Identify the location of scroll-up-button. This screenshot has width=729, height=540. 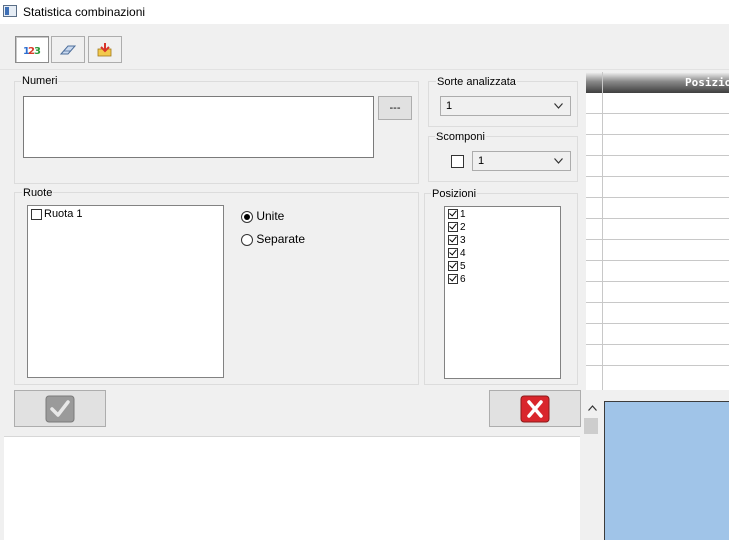
(592, 408).